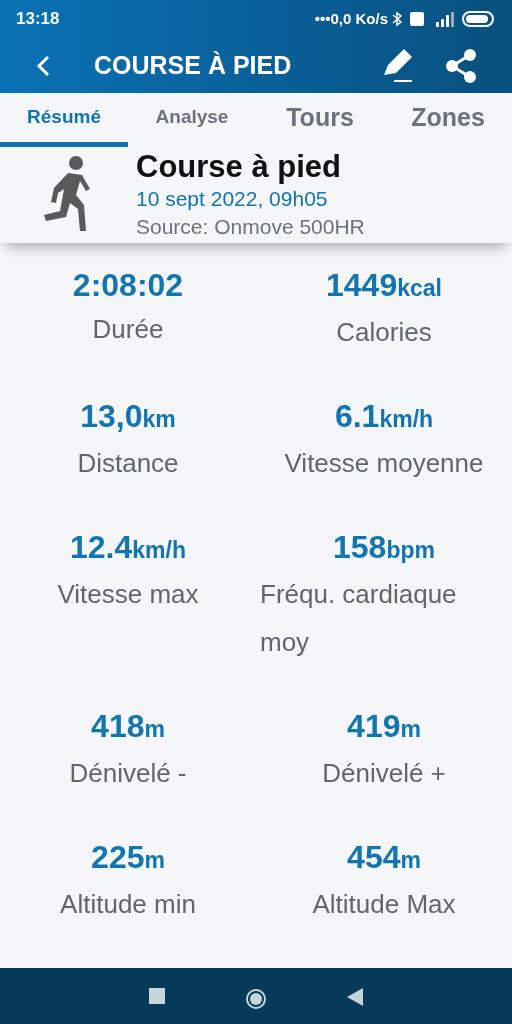 This screenshot has height=1024, width=512. I want to click on stat-label: Vitesse max, so click(128, 594).